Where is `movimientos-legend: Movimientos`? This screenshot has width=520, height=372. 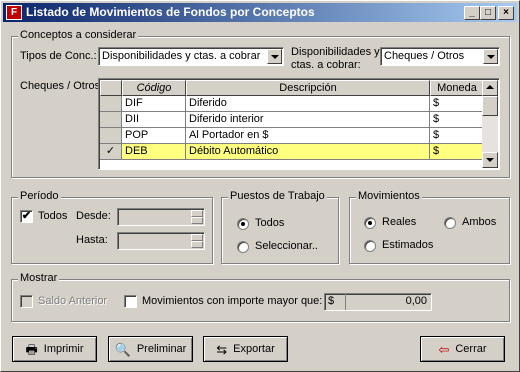 movimientos-legend: Movimientos is located at coordinates (389, 196).